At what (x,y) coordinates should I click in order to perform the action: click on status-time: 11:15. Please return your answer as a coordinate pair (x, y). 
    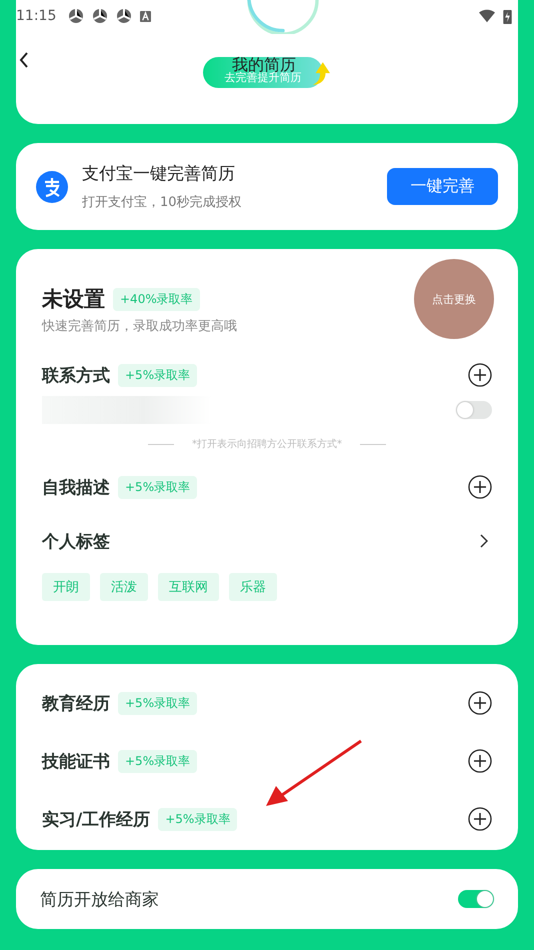
    Looking at the image, I should click on (36, 16).